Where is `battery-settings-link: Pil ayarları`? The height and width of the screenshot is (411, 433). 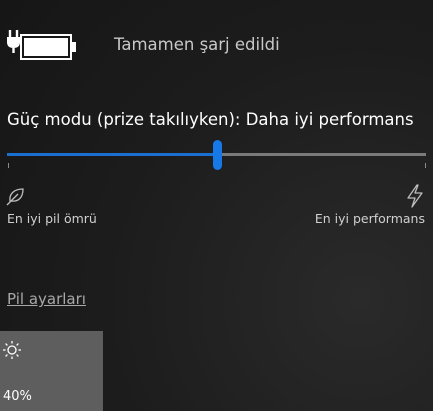 battery-settings-link: Pil ayarları is located at coordinates (46, 299).